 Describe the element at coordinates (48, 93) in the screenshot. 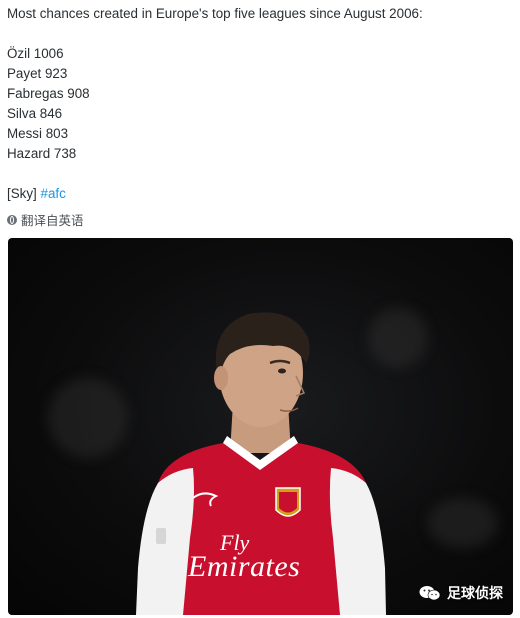

I see `stat-row: Fabregas 908` at that location.